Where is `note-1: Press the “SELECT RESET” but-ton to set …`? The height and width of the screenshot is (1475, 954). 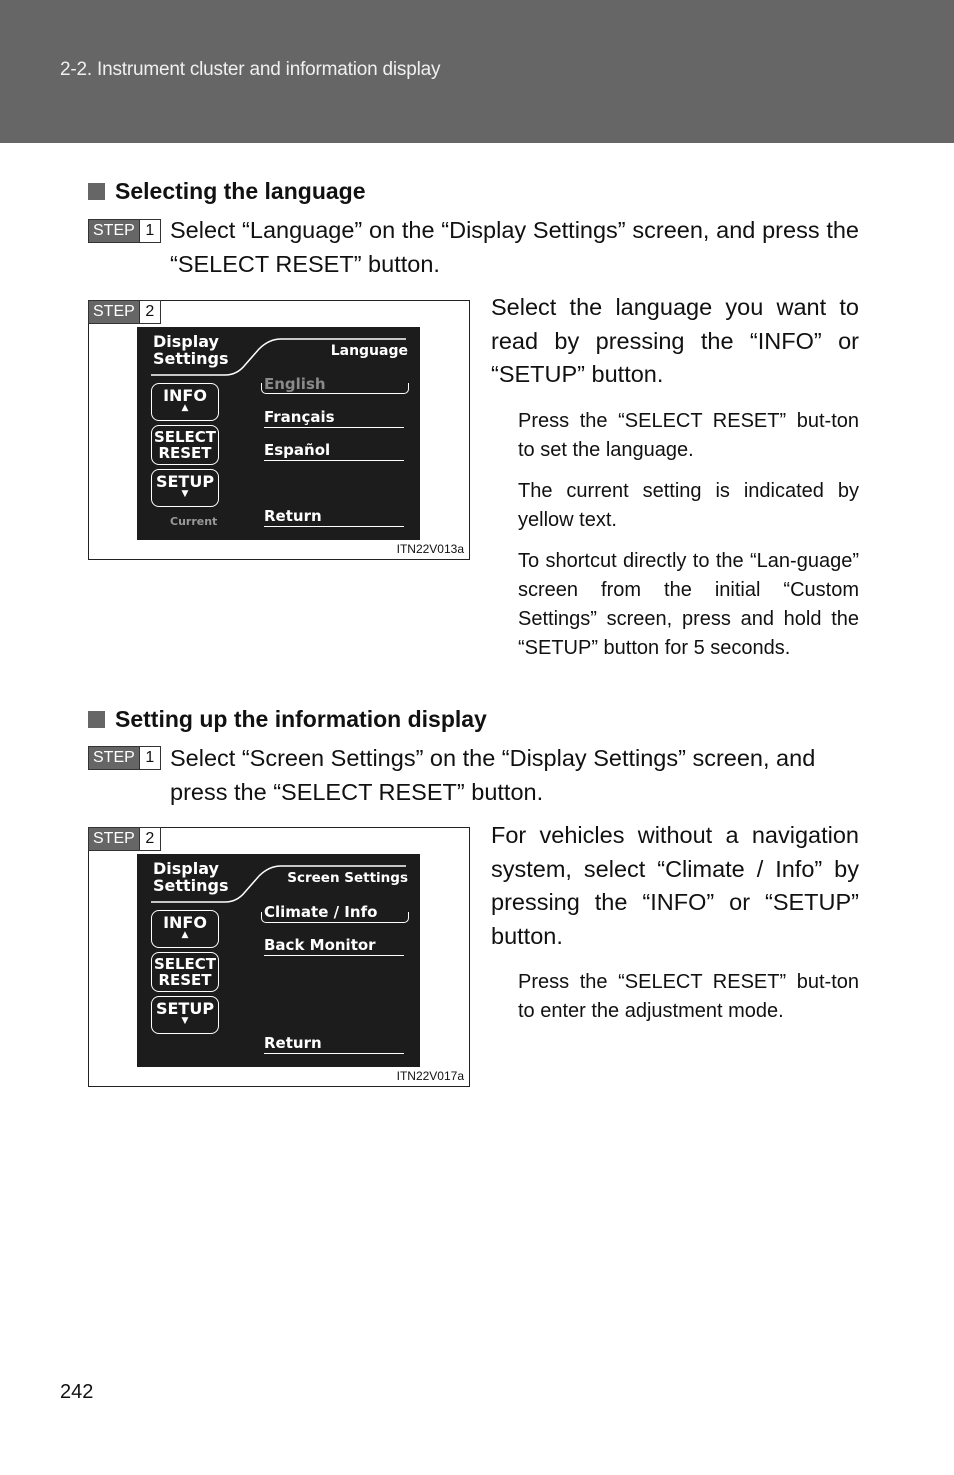
note-1: Press the “SELECT RESET” but-ton to set … is located at coordinates (688, 435).